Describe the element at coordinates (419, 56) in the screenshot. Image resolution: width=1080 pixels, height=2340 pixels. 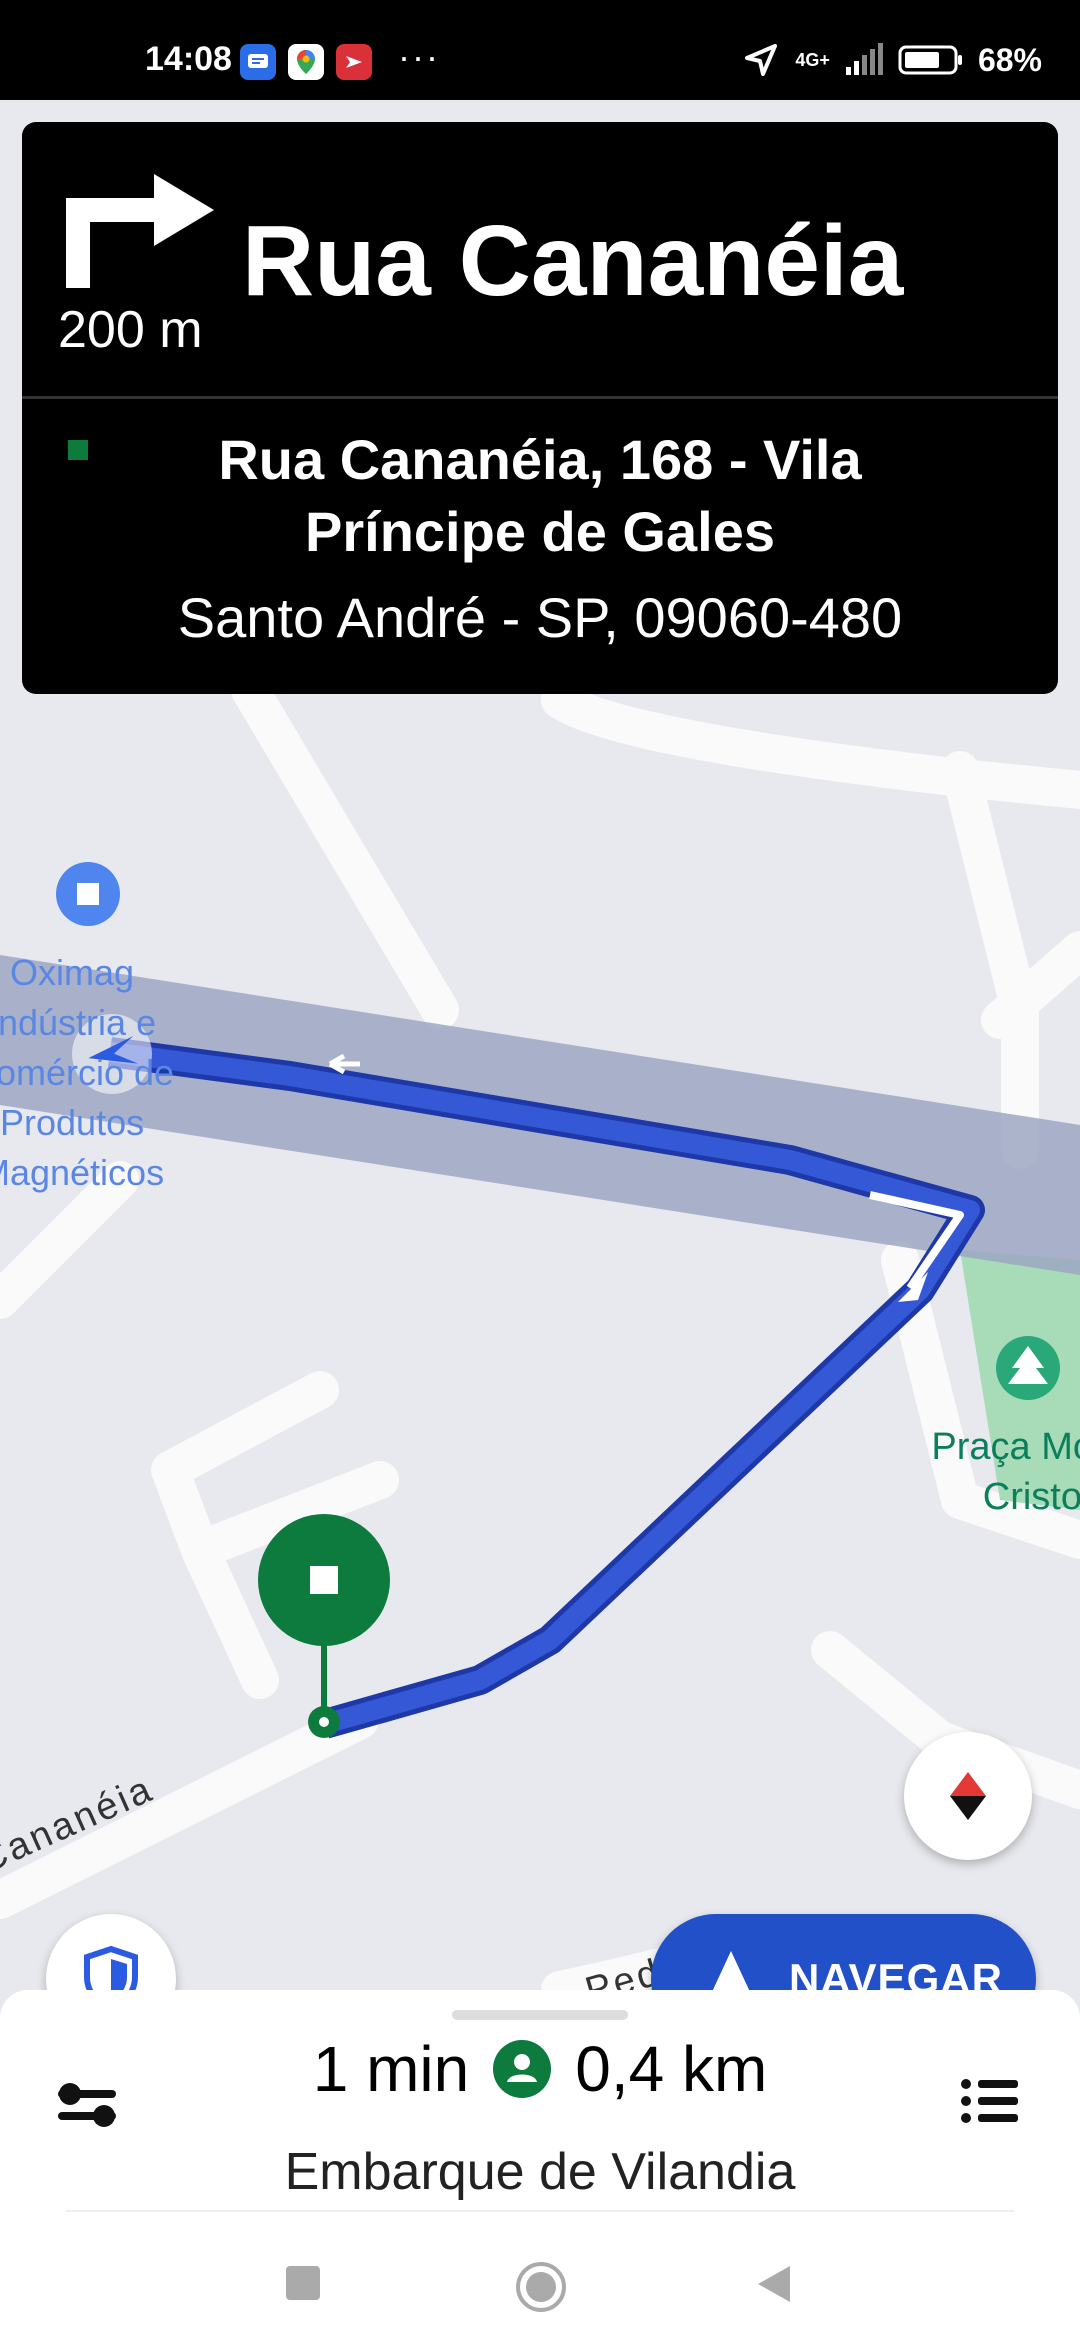
I see `more-notifications: ···` at that location.